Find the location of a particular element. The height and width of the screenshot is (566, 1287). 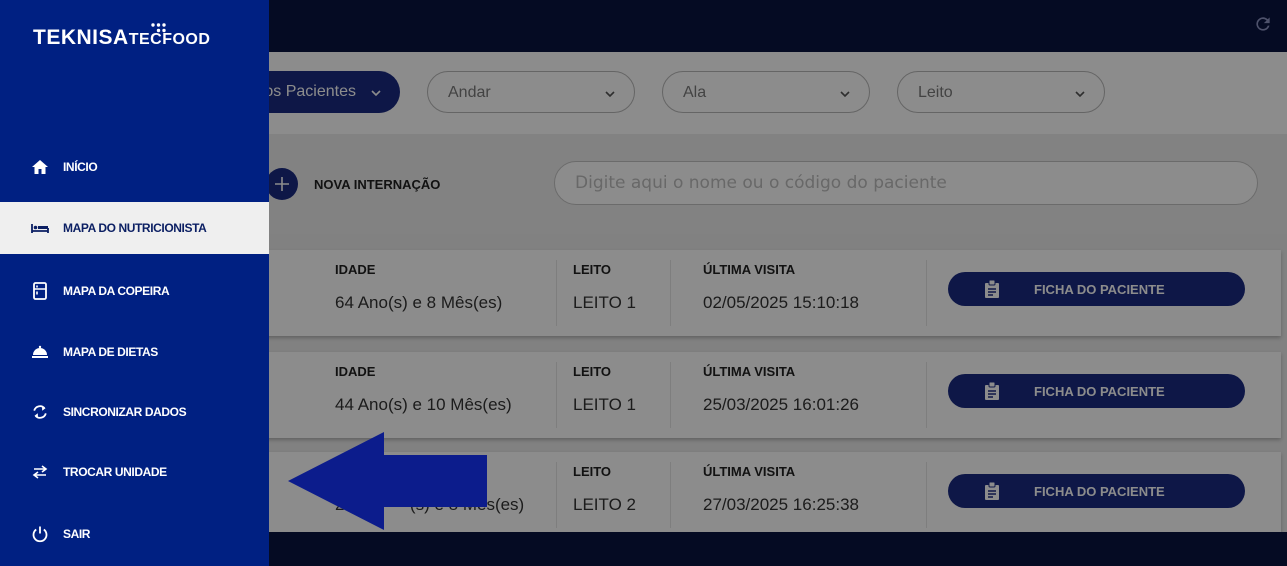

menu-item-label: MAPA DE DIETAS is located at coordinates (110, 352).